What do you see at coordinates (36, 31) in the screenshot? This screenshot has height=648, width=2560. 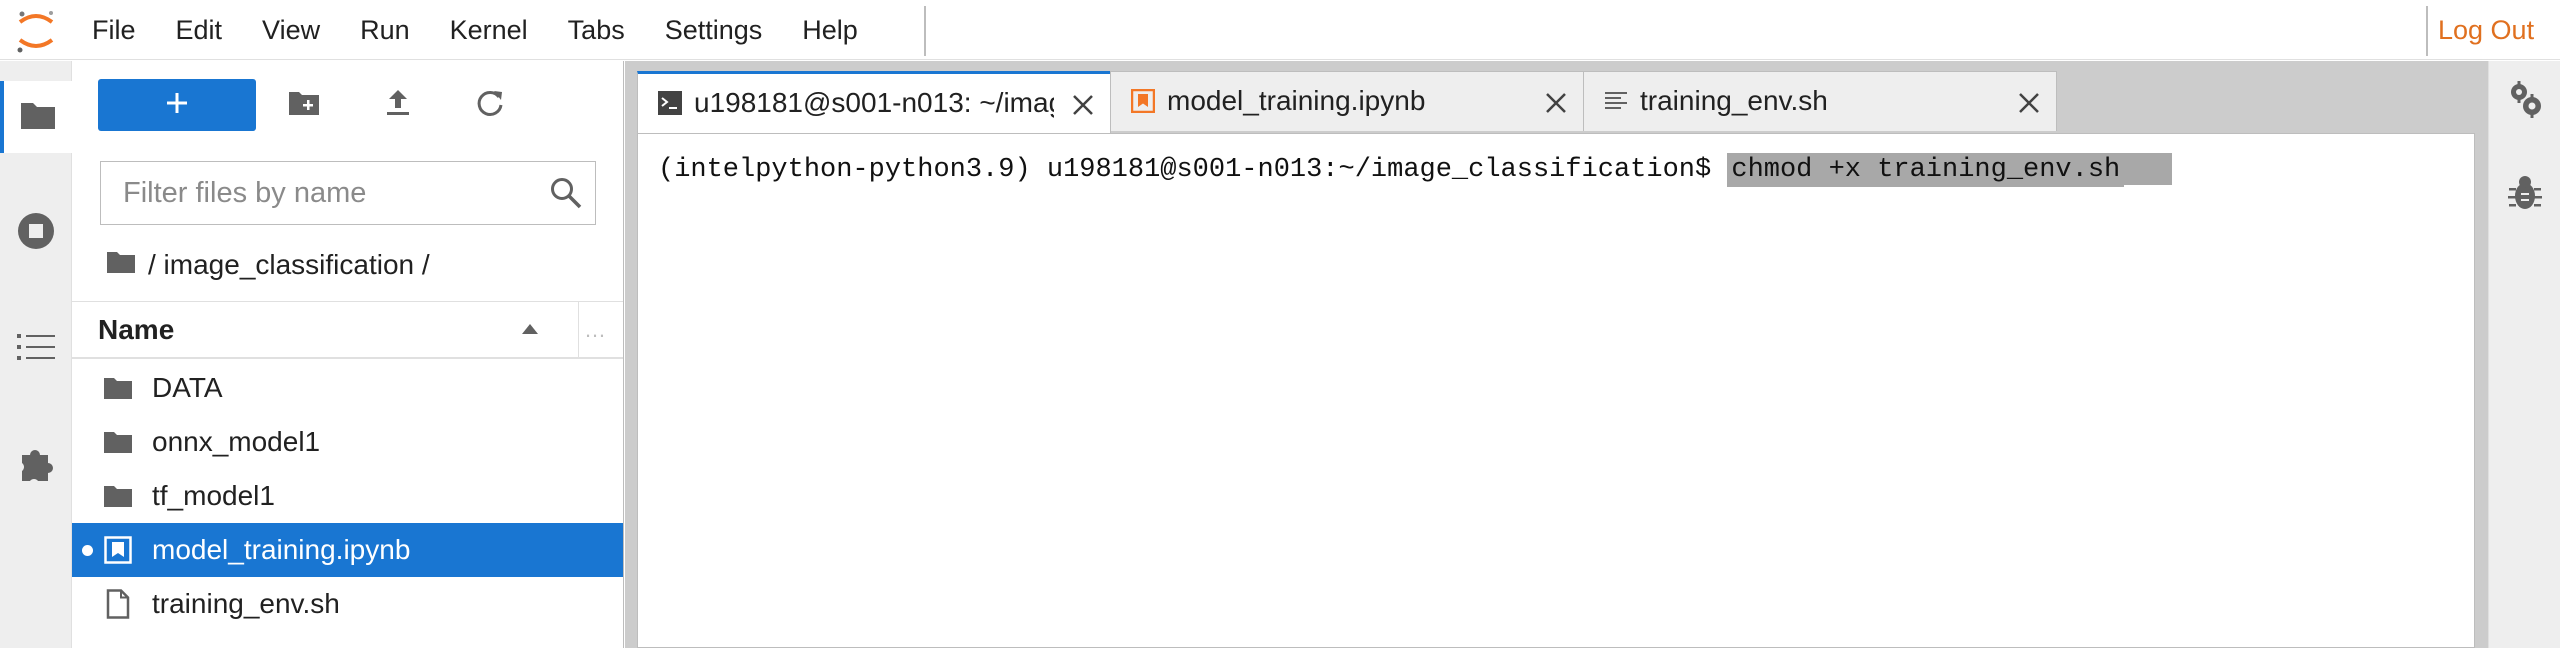 I see `jupyter-logo` at bounding box center [36, 31].